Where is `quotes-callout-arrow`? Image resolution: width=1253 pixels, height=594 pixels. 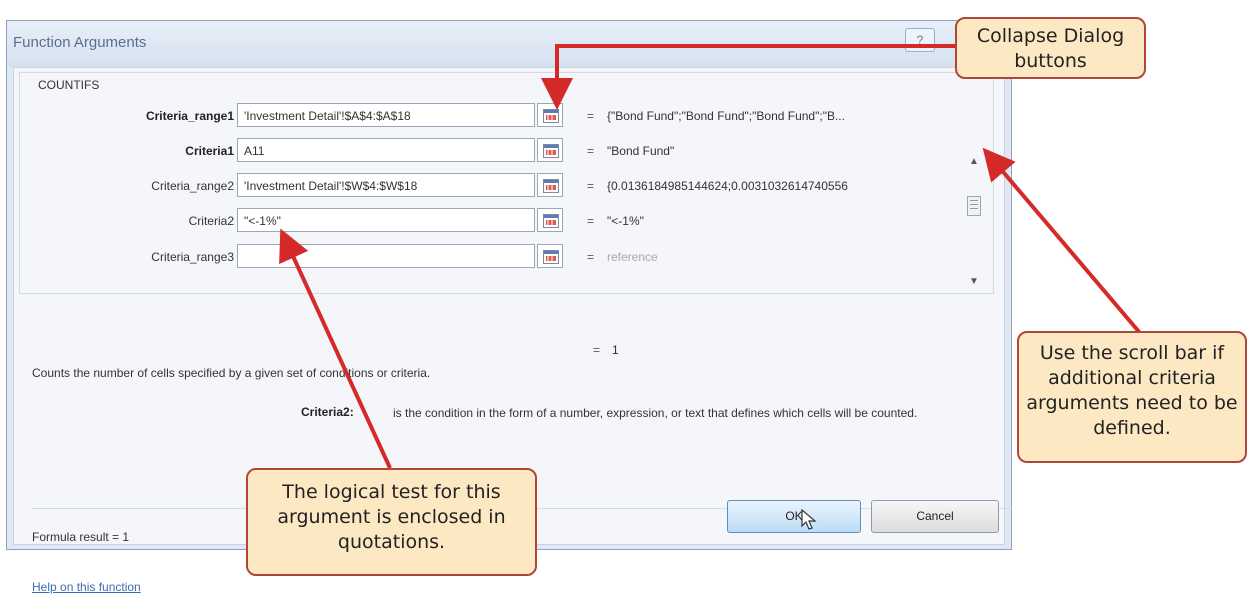
quotes-callout-arrow is located at coordinates (335, 348).